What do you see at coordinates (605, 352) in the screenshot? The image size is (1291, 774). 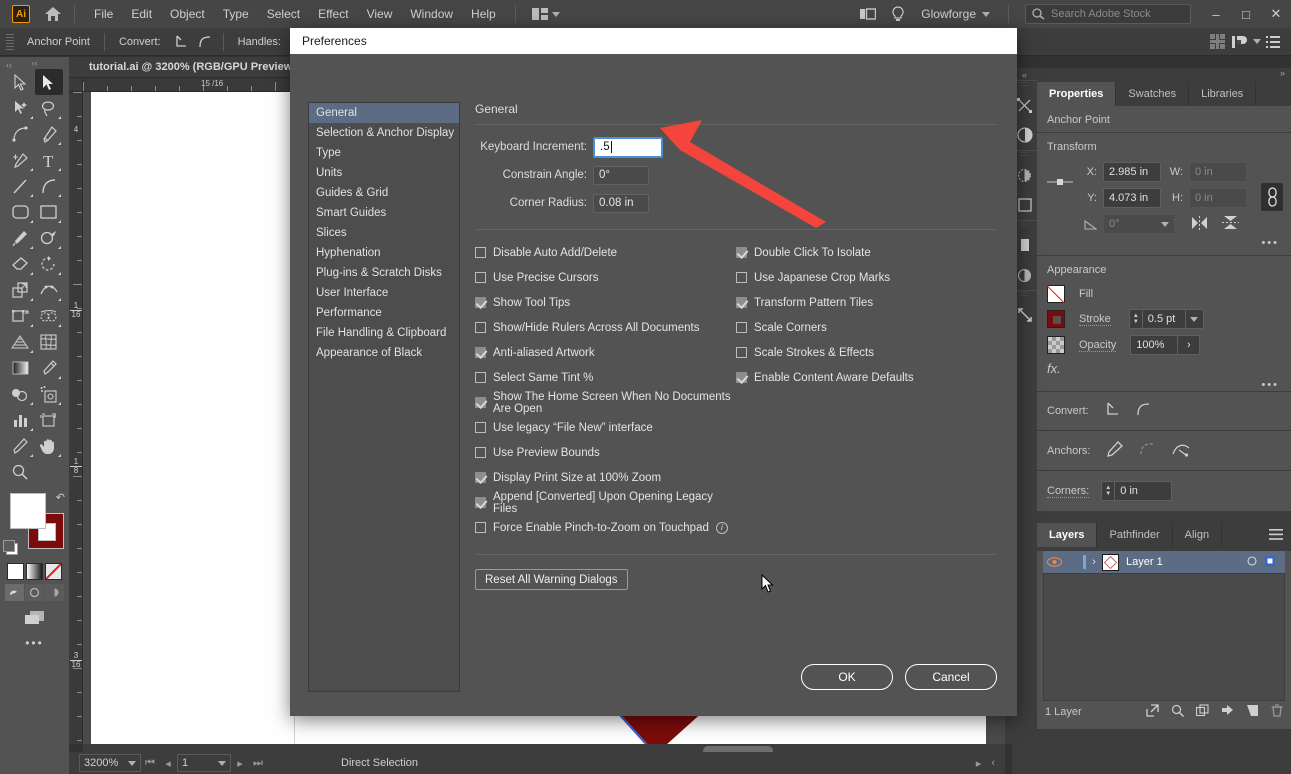 I see `checkbox-row: Anti-aliased Artwork` at bounding box center [605, 352].